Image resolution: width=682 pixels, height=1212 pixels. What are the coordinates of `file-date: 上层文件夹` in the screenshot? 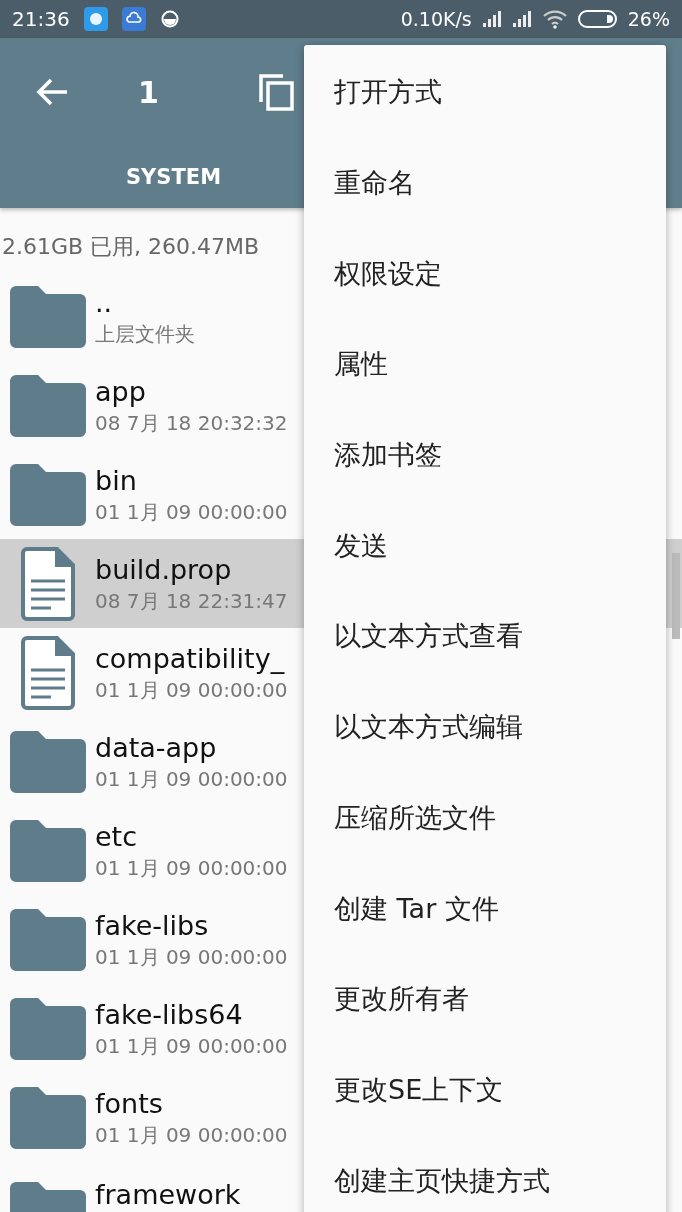 It's located at (145, 334).